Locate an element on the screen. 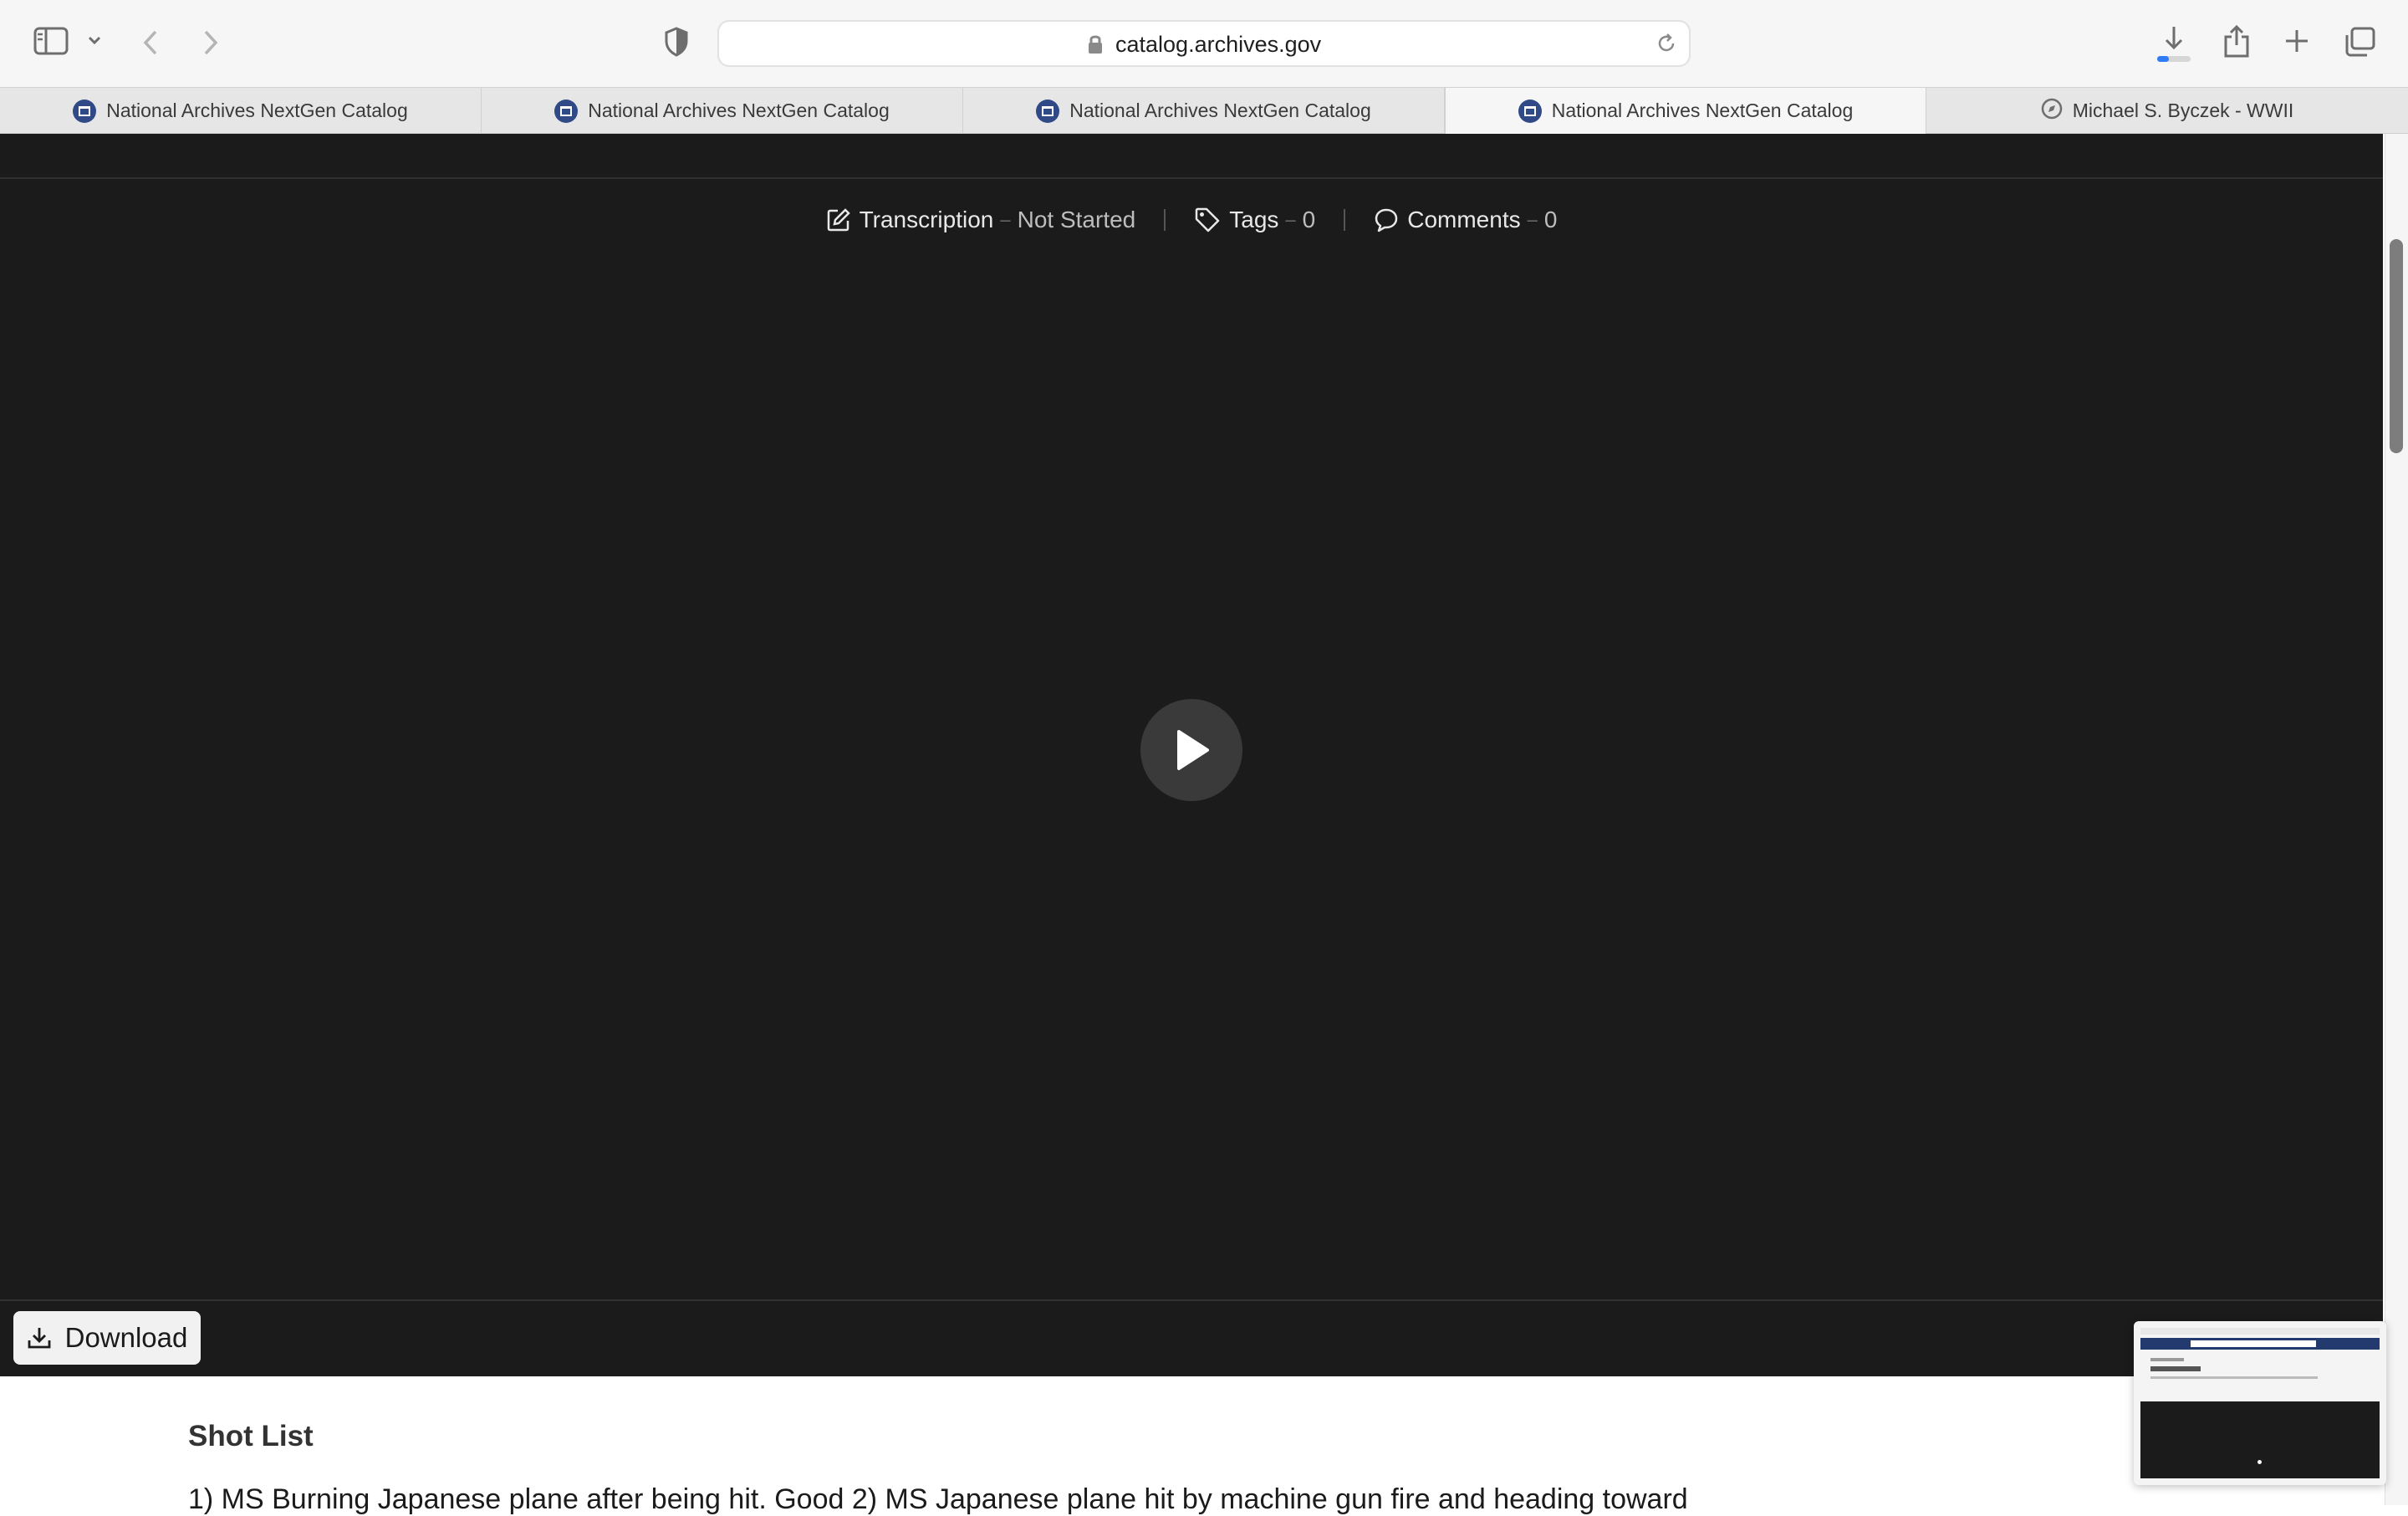 This screenshot has width=2408, height=1516. forward-icon is located at coordinates (211, 42).